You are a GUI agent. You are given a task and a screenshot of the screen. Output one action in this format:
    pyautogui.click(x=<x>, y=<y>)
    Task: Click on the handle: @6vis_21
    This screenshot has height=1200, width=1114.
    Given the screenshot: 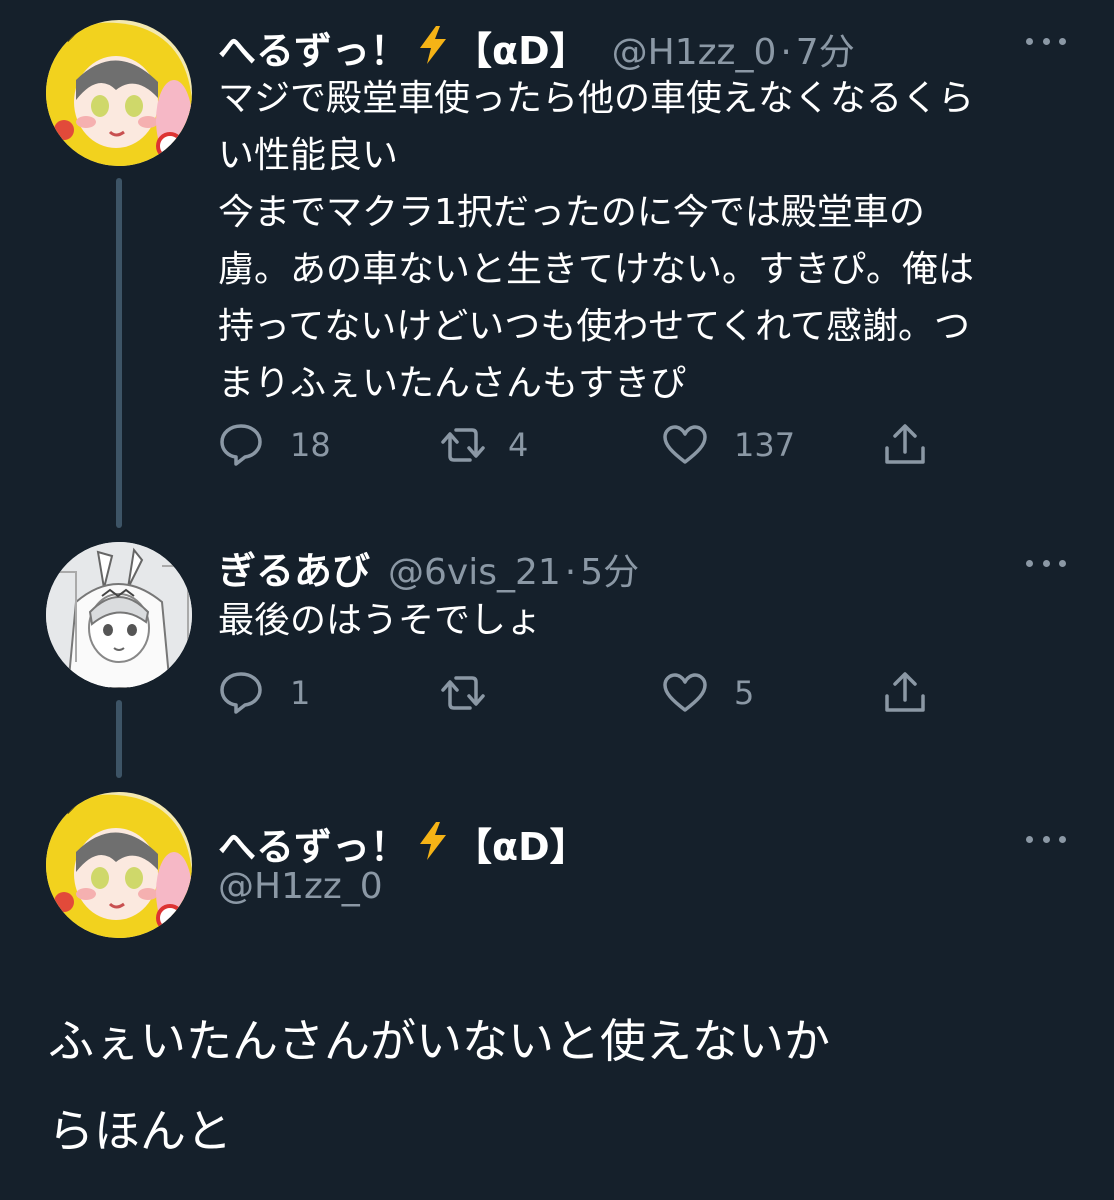 What is the action you would take?
    pyautogui.click(x=474, y=572)
    